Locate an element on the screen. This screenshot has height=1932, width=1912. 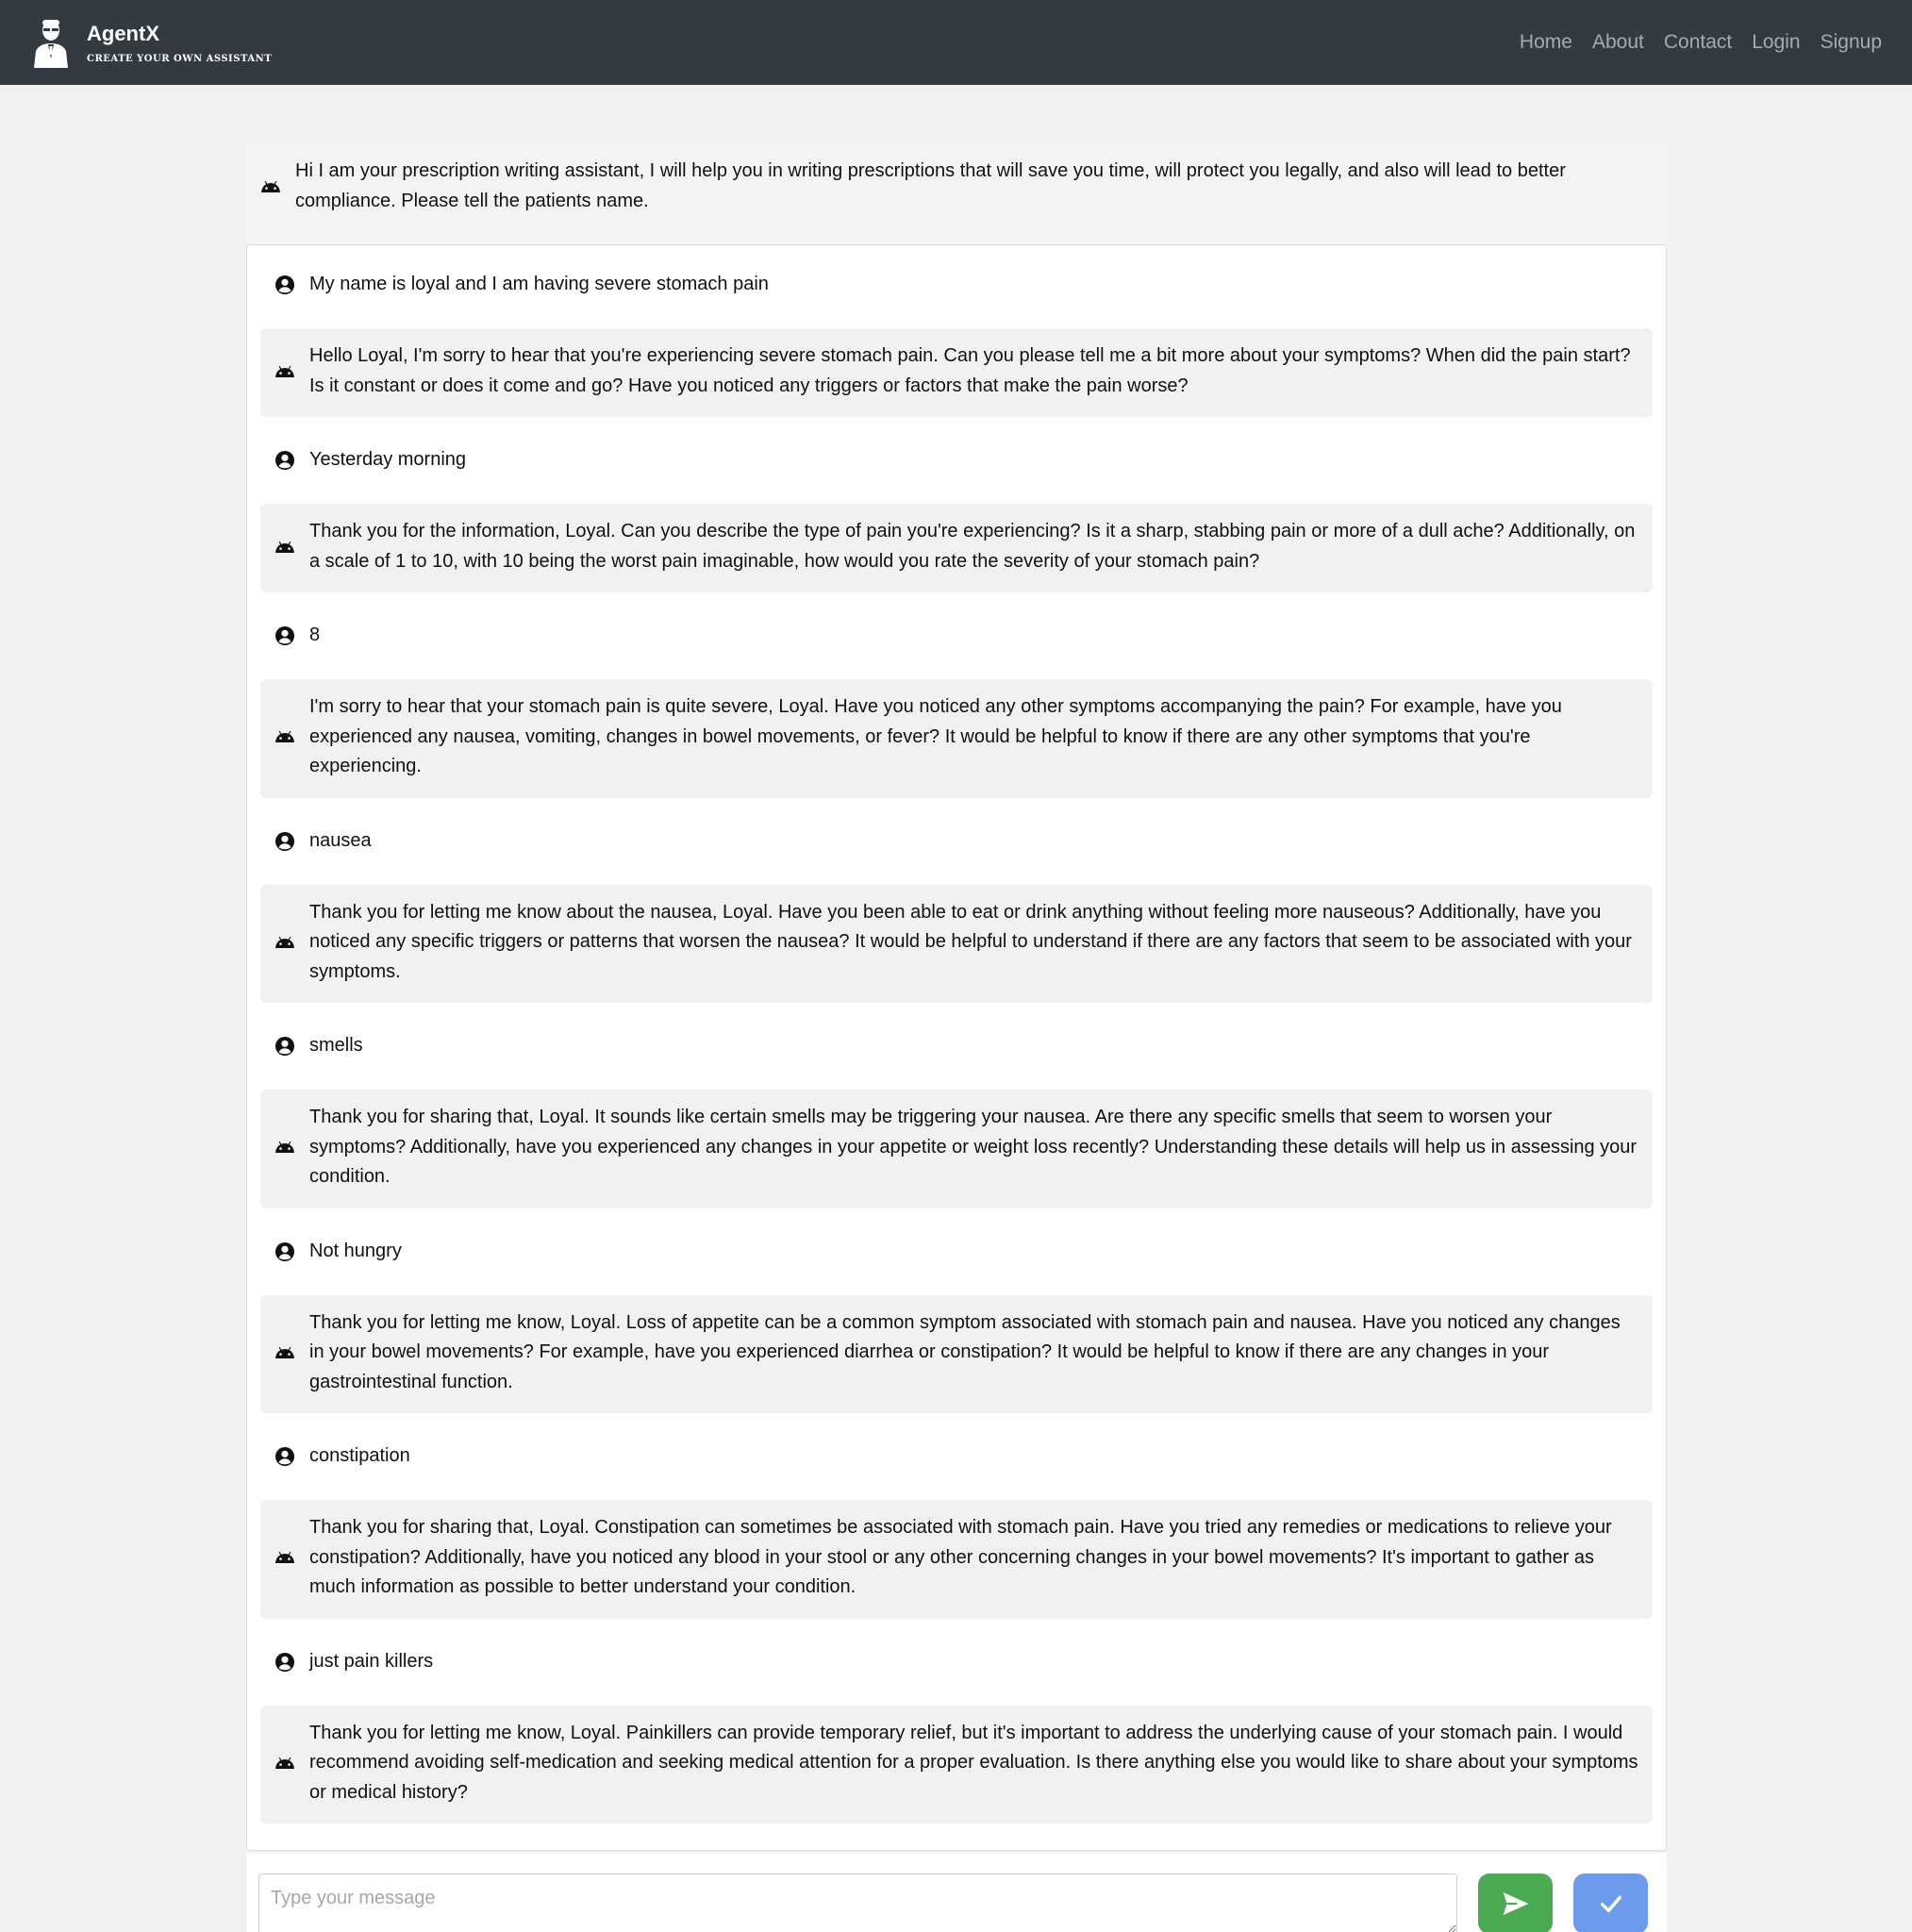
composer is located at coordinates (956, 1893).